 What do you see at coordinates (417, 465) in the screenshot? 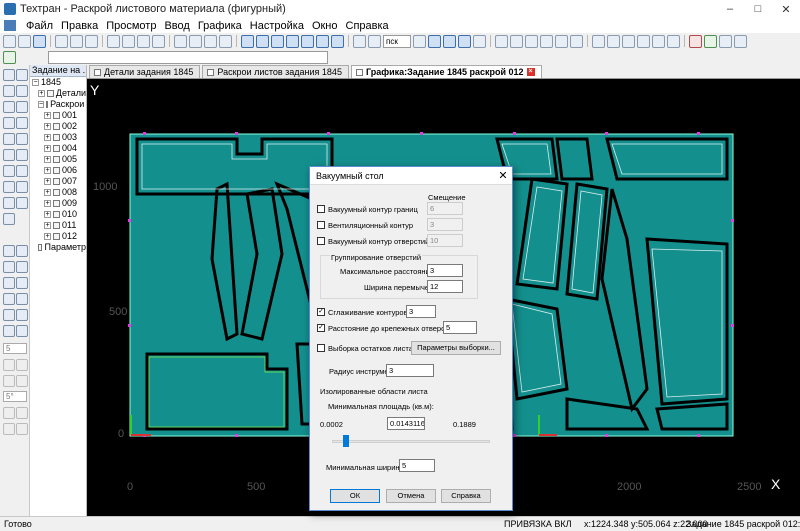
I see `min-width-field: 5` at bounding box center [417, 465].